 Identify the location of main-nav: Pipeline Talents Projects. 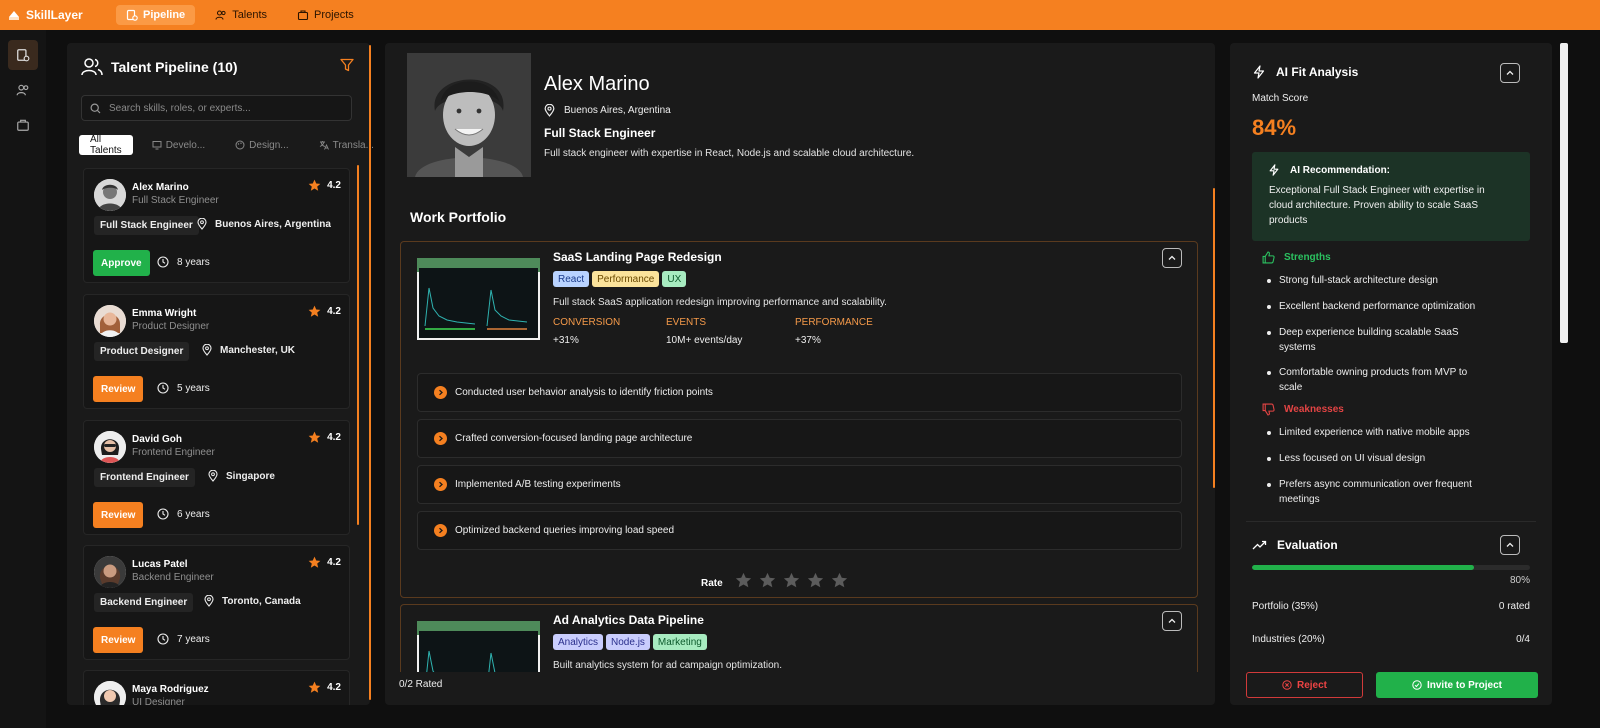
(240, 15).